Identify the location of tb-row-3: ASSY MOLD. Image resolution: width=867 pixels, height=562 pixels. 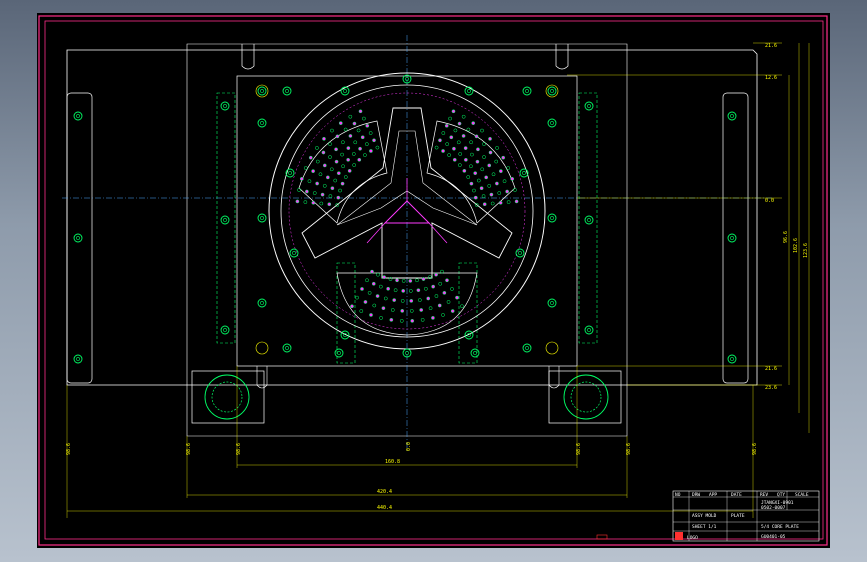
(704, 516).